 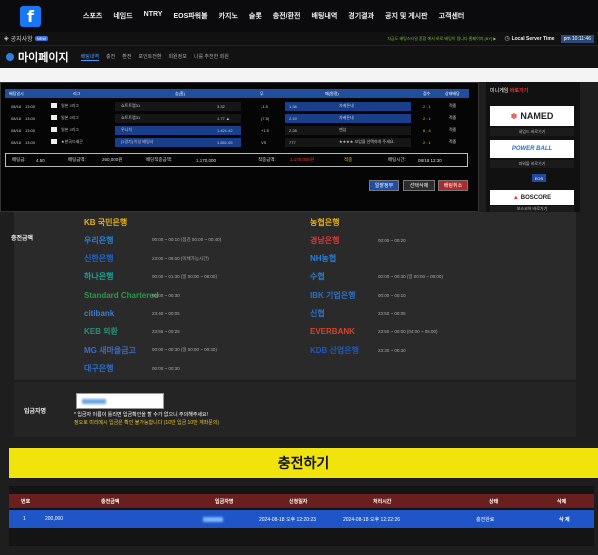 What do you see at coordinates (177, 57) in the screenshot?
I see `mypage-tab: 회원정보` at bounding box center [177, 57].